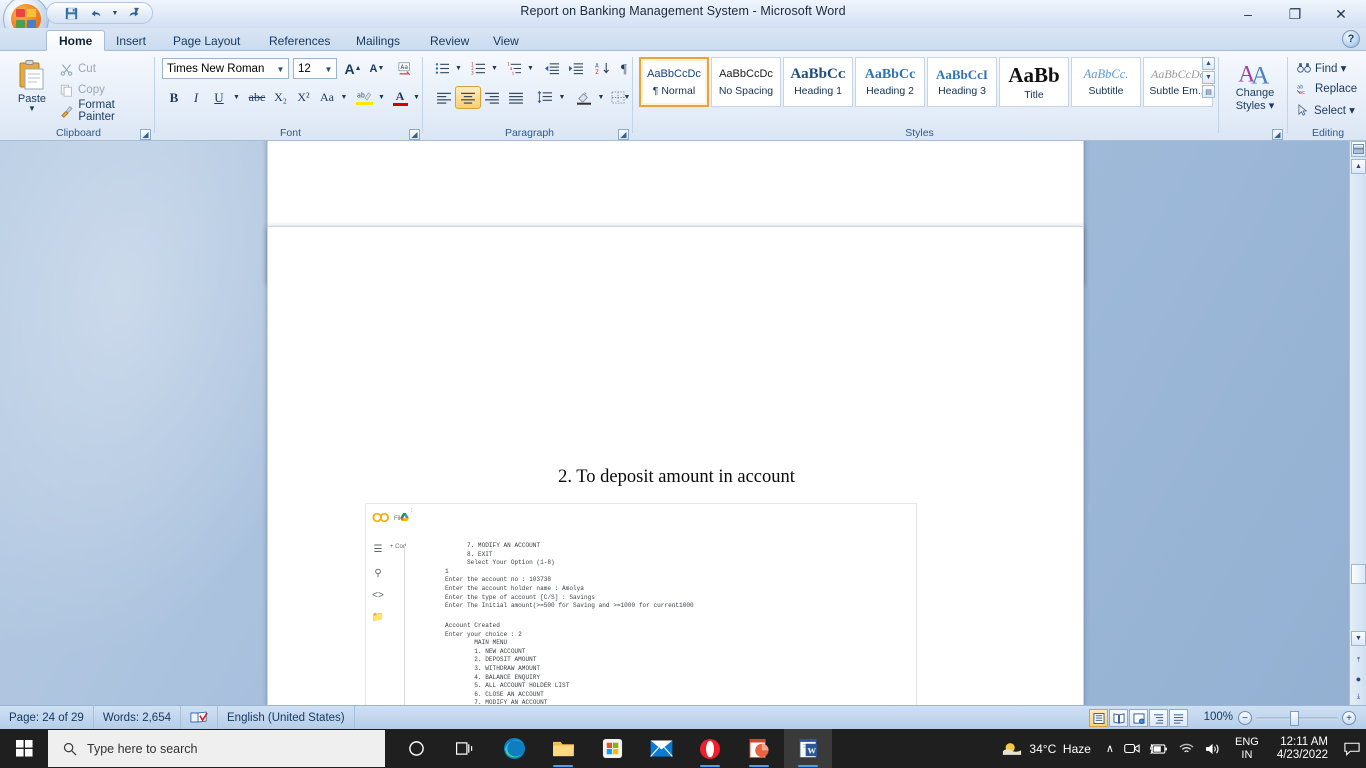  What do you see at coordinates (530, 68) in the screenshot?
I see `multilevel-dropdown-icon: ▼` at bounding box center [530, 68].